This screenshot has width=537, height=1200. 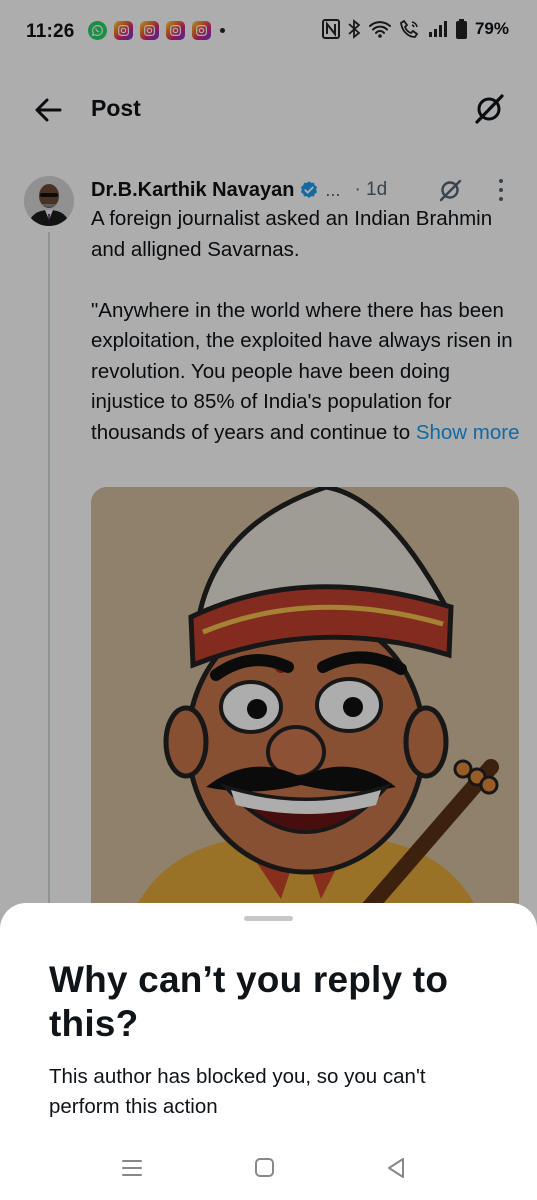 I want to click on system-nav-bar, so click(x=268, y=1170).